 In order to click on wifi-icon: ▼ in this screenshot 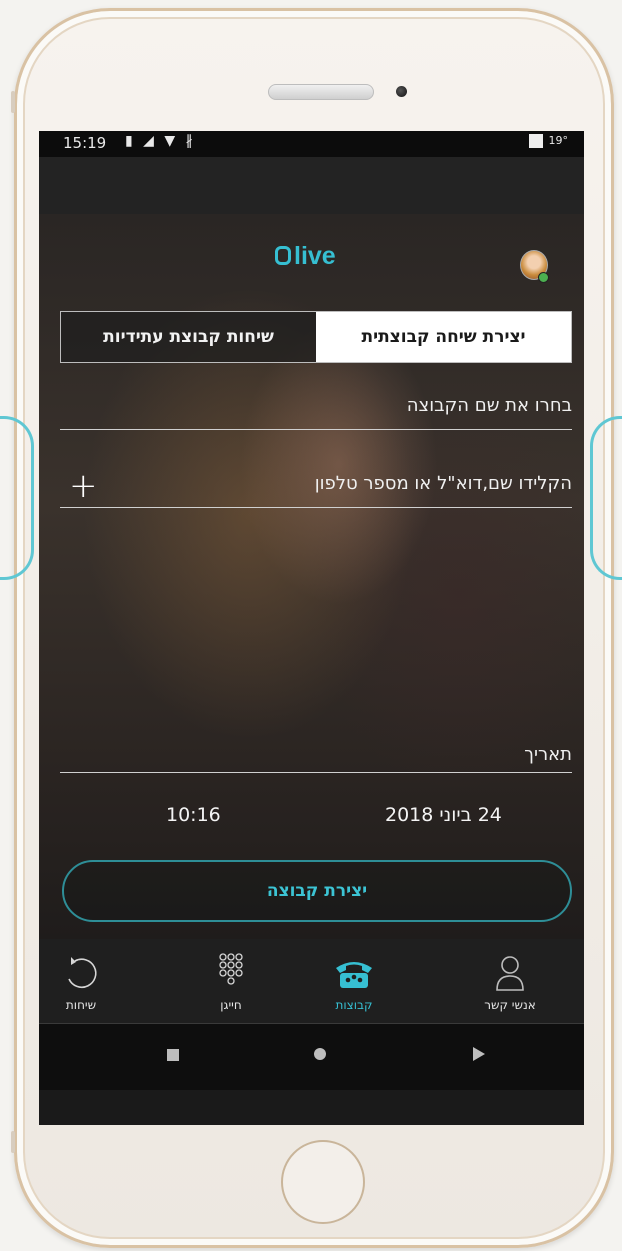, I will do `click(171, 141)`.